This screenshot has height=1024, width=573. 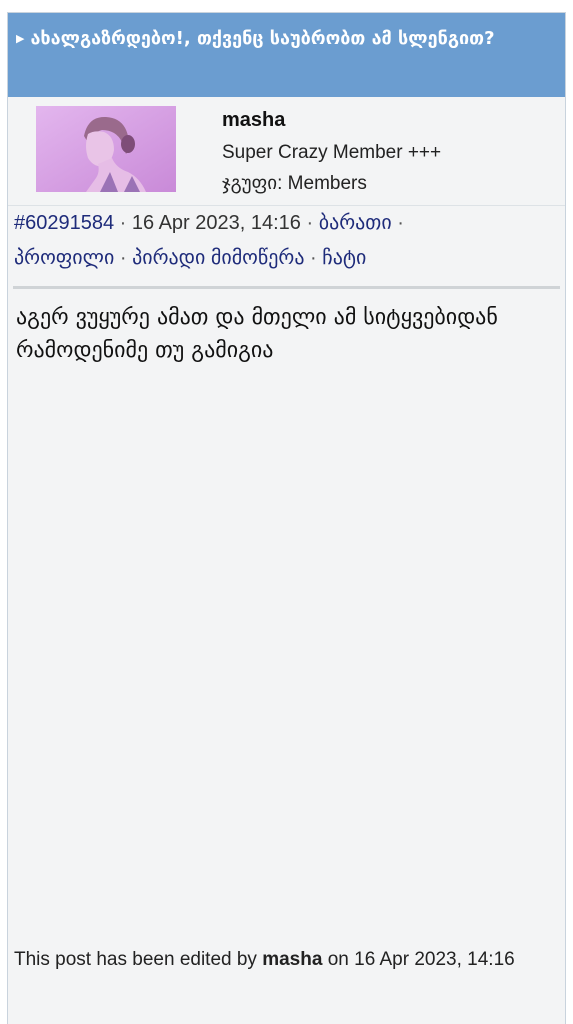 I want to click on private-message-link: პირადი მიმოწერა, so click(x=218, y=258).